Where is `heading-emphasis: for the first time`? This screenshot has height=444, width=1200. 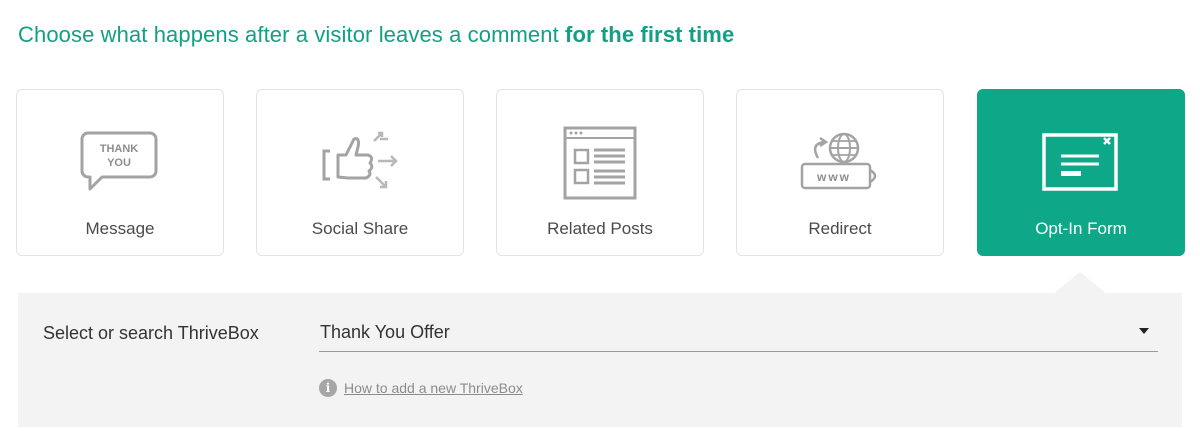
heading-emphasis: for the first time is located at coordinates (650, 34).